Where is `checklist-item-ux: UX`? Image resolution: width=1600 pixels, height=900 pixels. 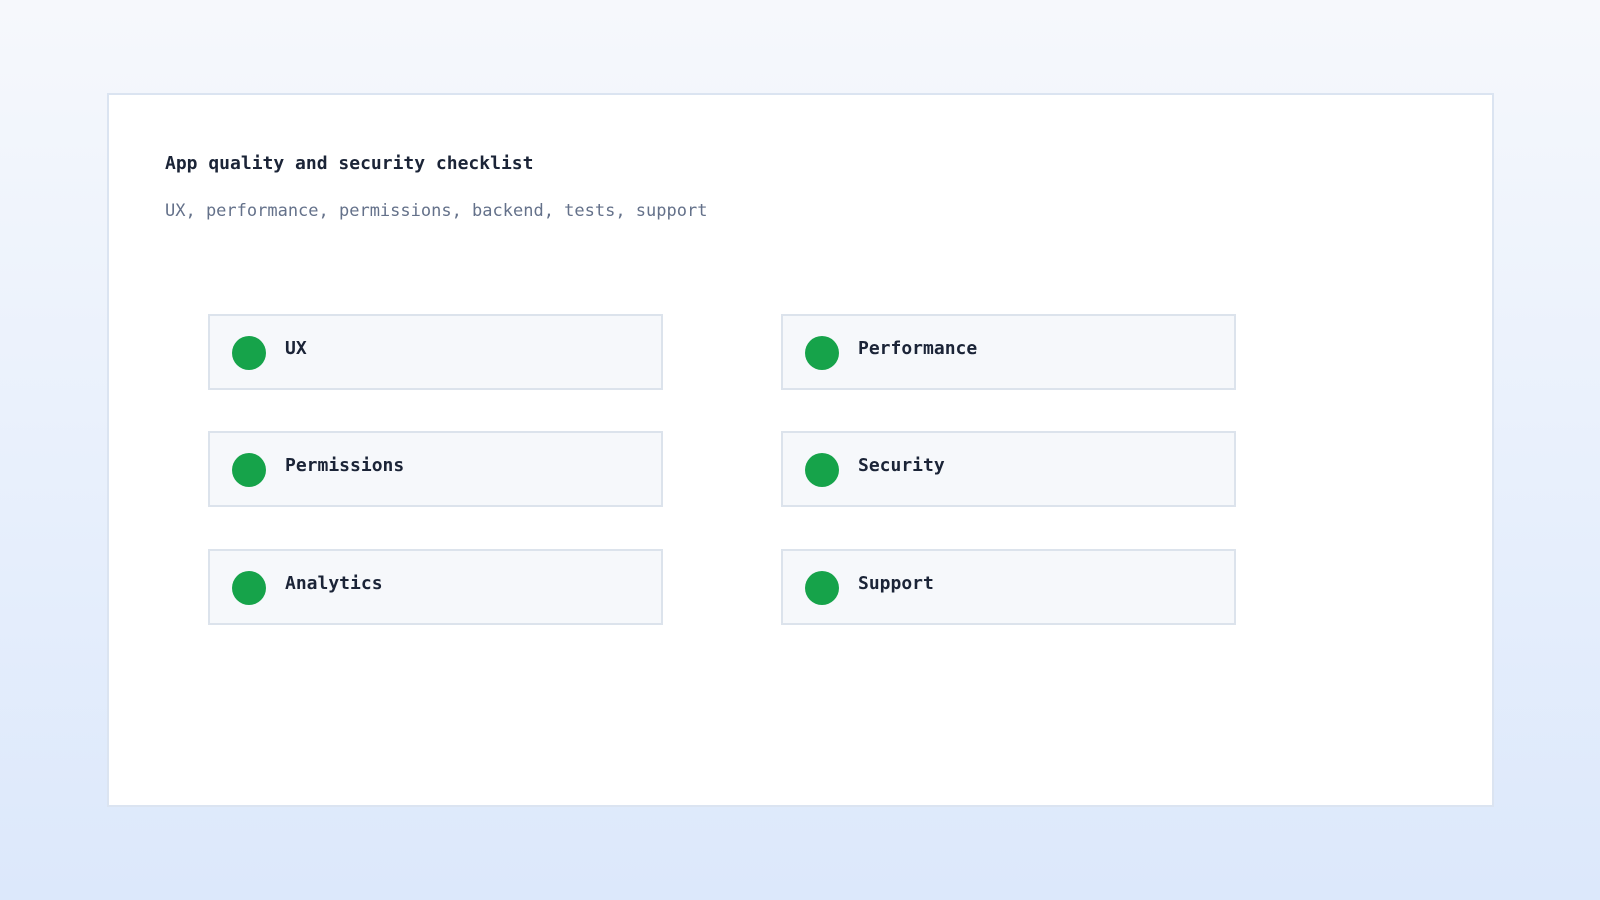
checklist-item-ux: UX is located at coordinates (435, 352).